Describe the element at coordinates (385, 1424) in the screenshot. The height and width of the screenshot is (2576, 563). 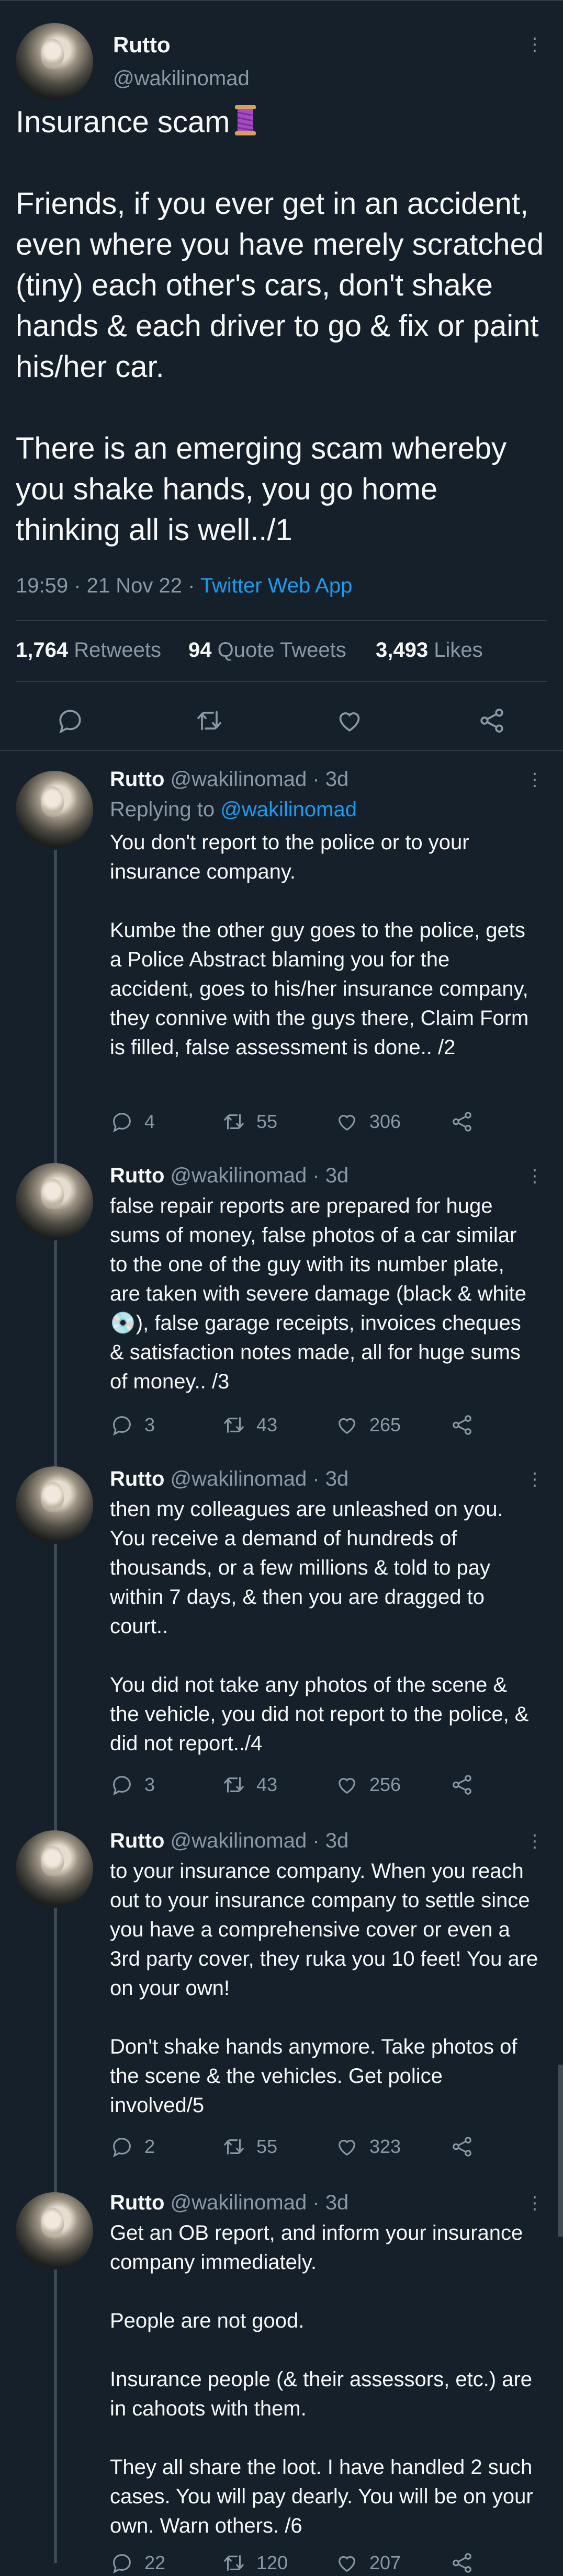
I see `like-count: 265` at that location.